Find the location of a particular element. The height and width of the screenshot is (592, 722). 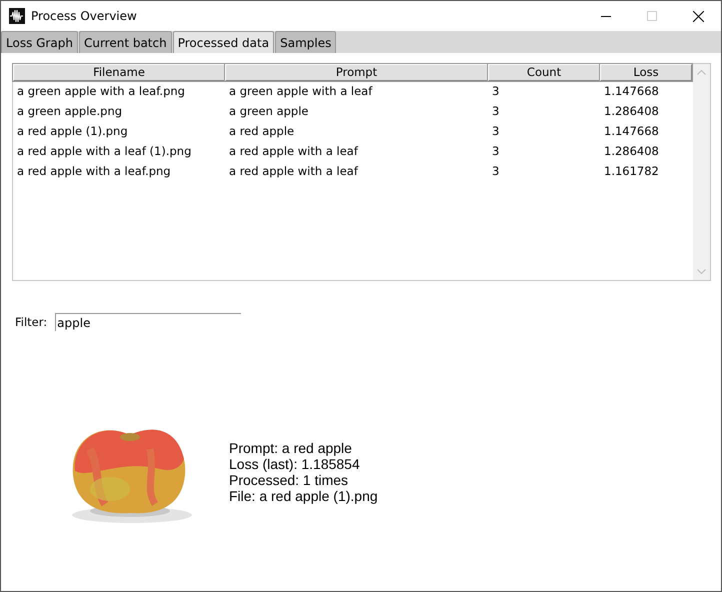

scroll-down-icon is located at coordinates (701, 271).